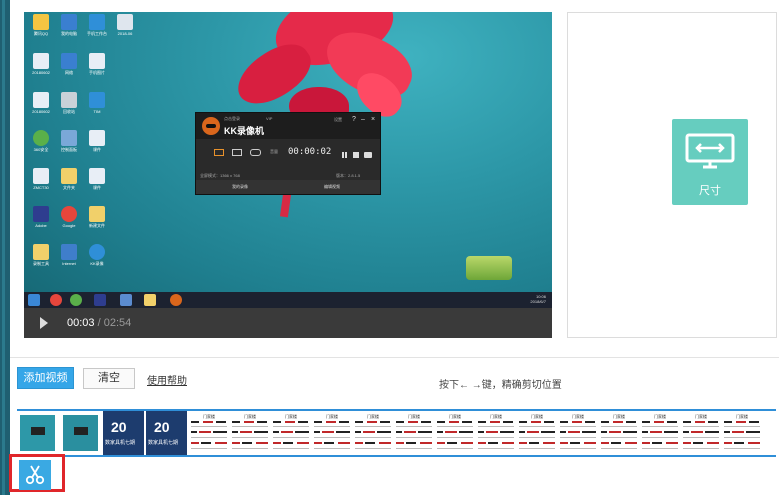 Image resolution: width=779 pixels, height=495 pixels. What do you see at coordinates (332, 186) in the screenshot?
I see `edit-video-tab: 编辑视频` at bounding box center [332, 186].